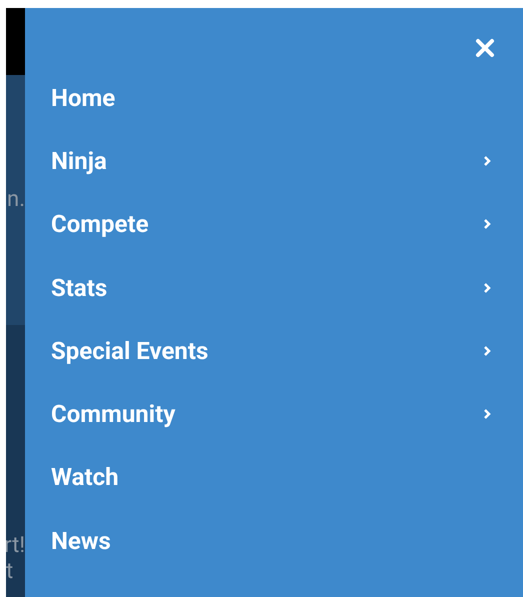 The height and width of the screenshot is (597, 523). What do you see at coordinates (16, 200) in the screenshot?
I see `background-text: n.` at bounding box center [16, 200].